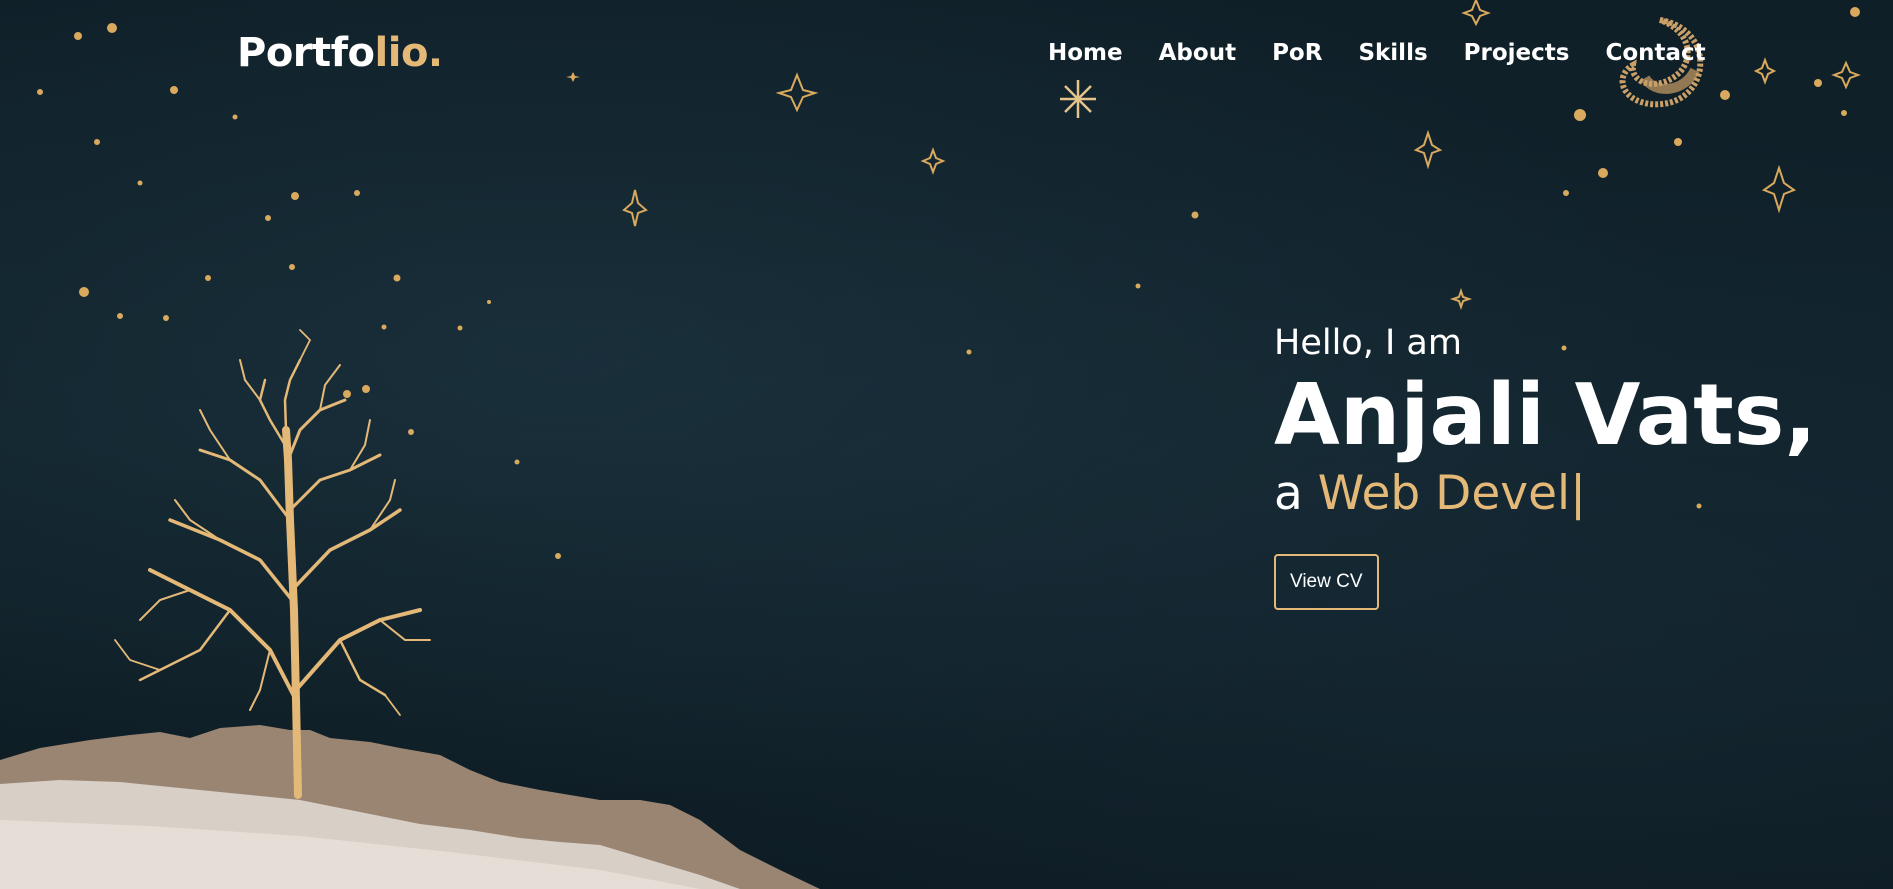 The width and height of the screenshot is (1893, 889). What do you see at coordinates (1444, 493) in the screenshot?
I see `hero-role-typed: Web Devel` at bounding box center [1444, 493].